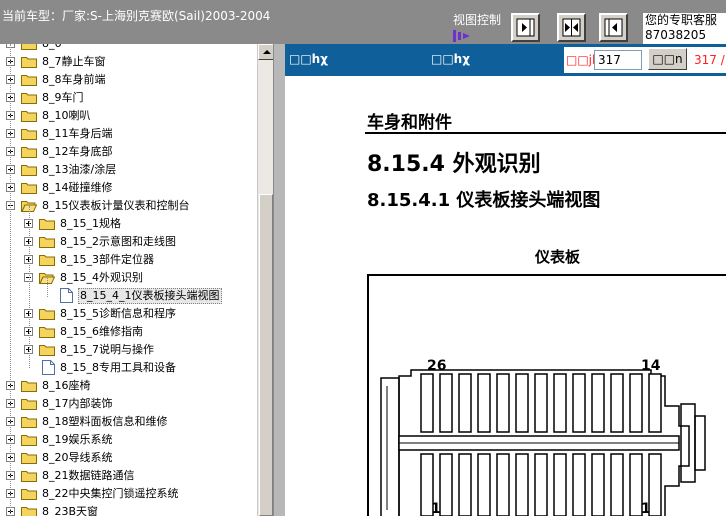 This screenshot has width=726, height=516. I want to click on tree-scrollbar, so click(265, 280).